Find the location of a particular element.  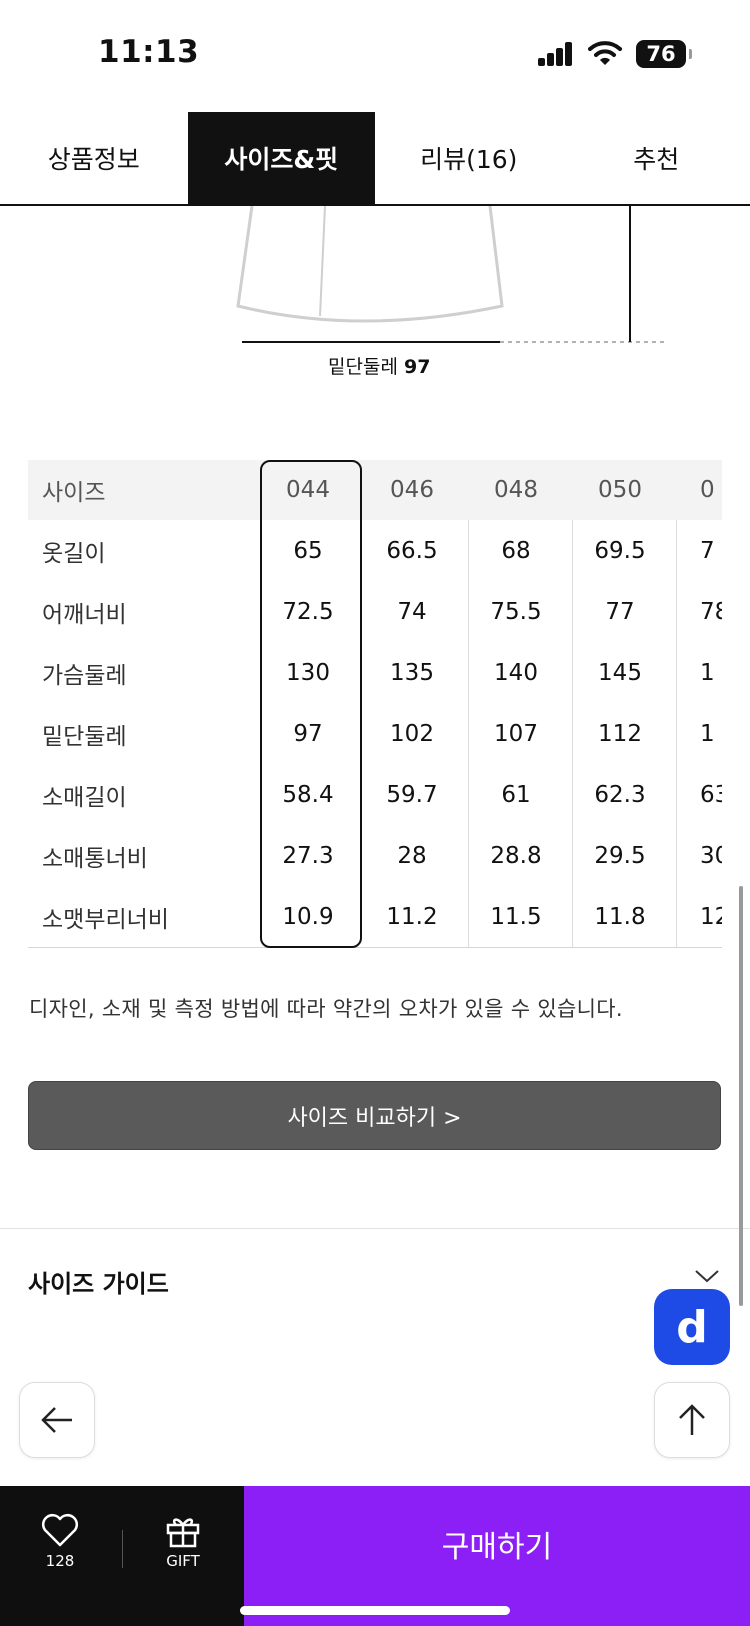

row-value: 77 is located at coordinates (620, 611).